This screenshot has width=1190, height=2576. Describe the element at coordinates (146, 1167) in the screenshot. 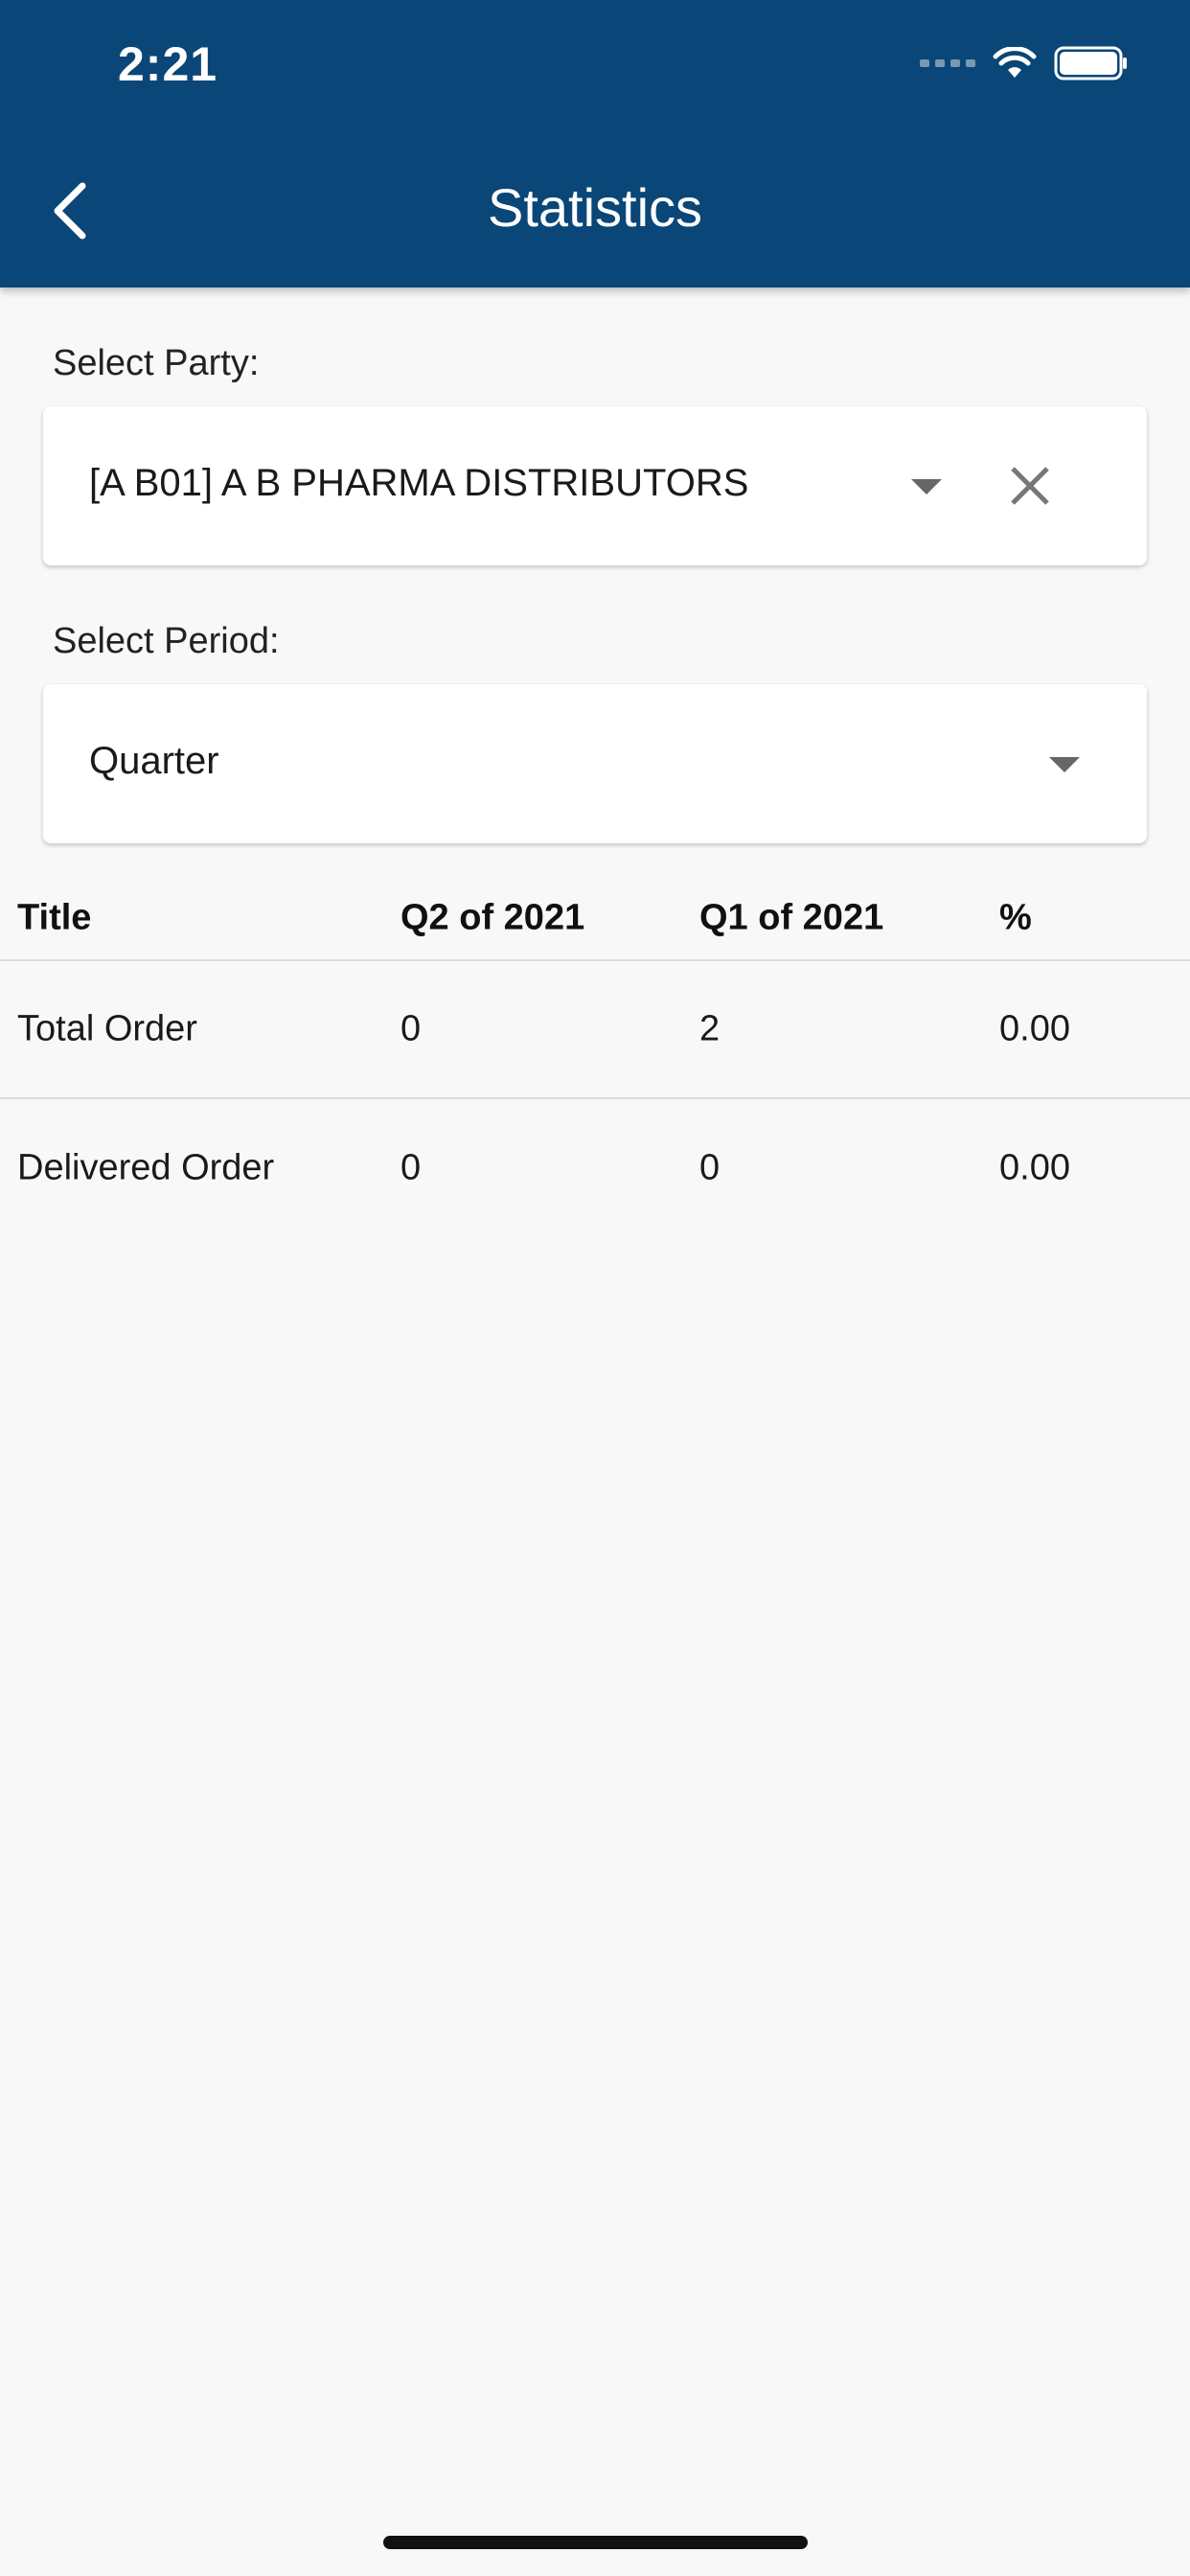

I see `row-title: Delivered Order` at that location.